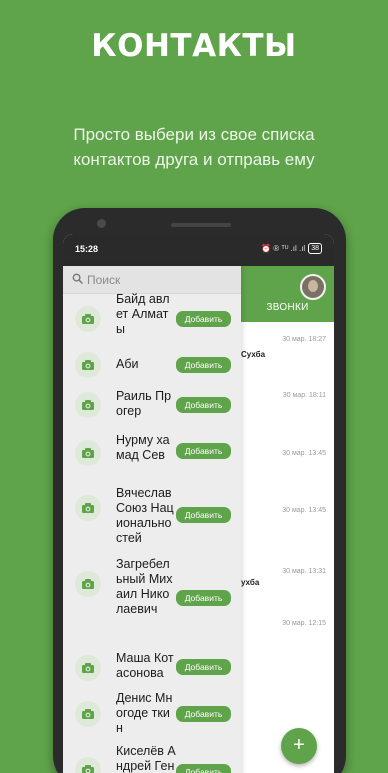  Describe the element at coordinates (250, 582) in the screenshot. I see `call-name: ухба` at that location.